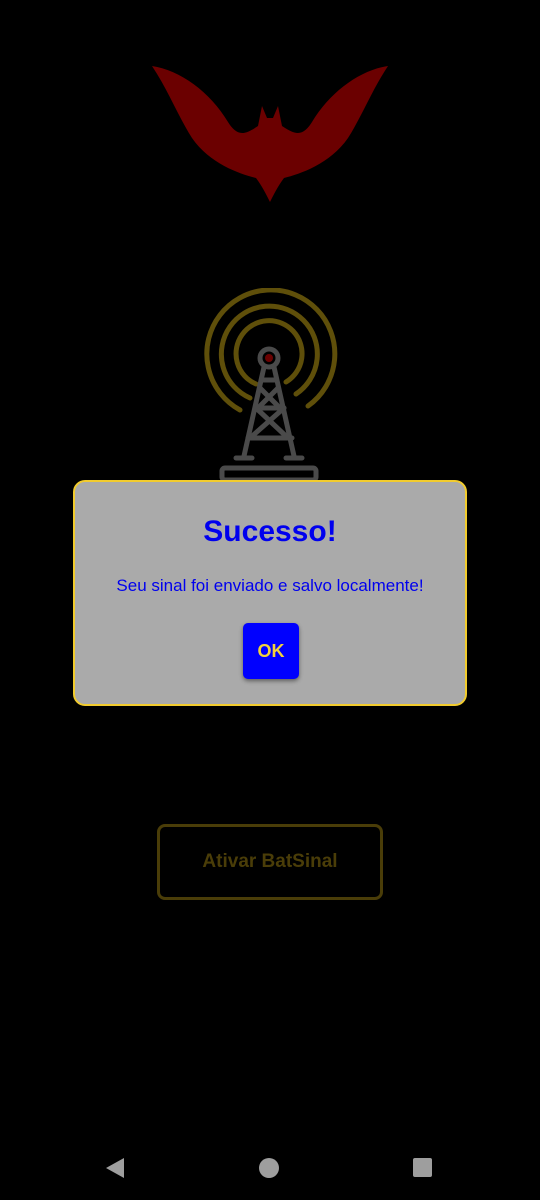 The width and height of the screenshot is (540, 1200). I want to click on home-circle-icon, so click(269, 1168).